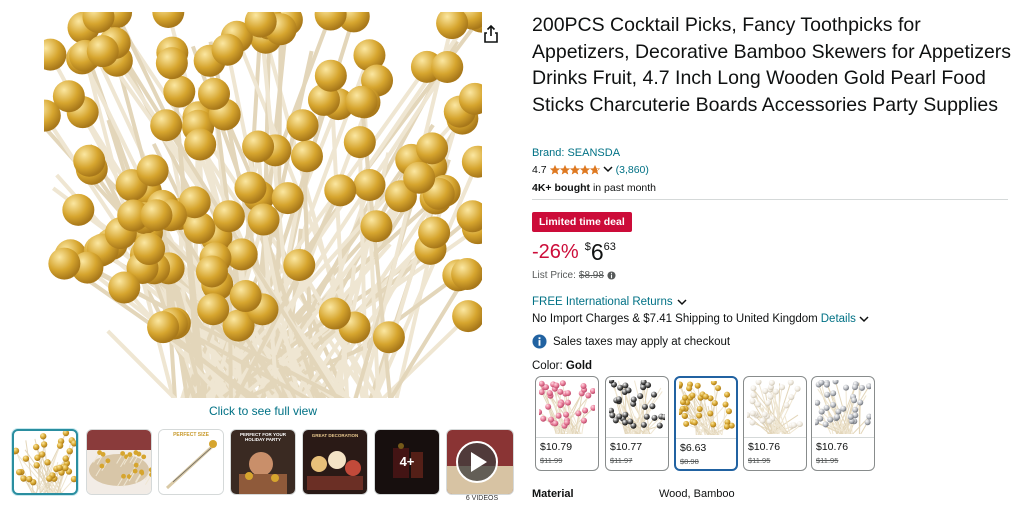 The image size is (1024, 505). What do you see at coordinates (689, 461) in the screenshot?
I see `color-option-old-price: $8.98` at bounding box center [689, 461].